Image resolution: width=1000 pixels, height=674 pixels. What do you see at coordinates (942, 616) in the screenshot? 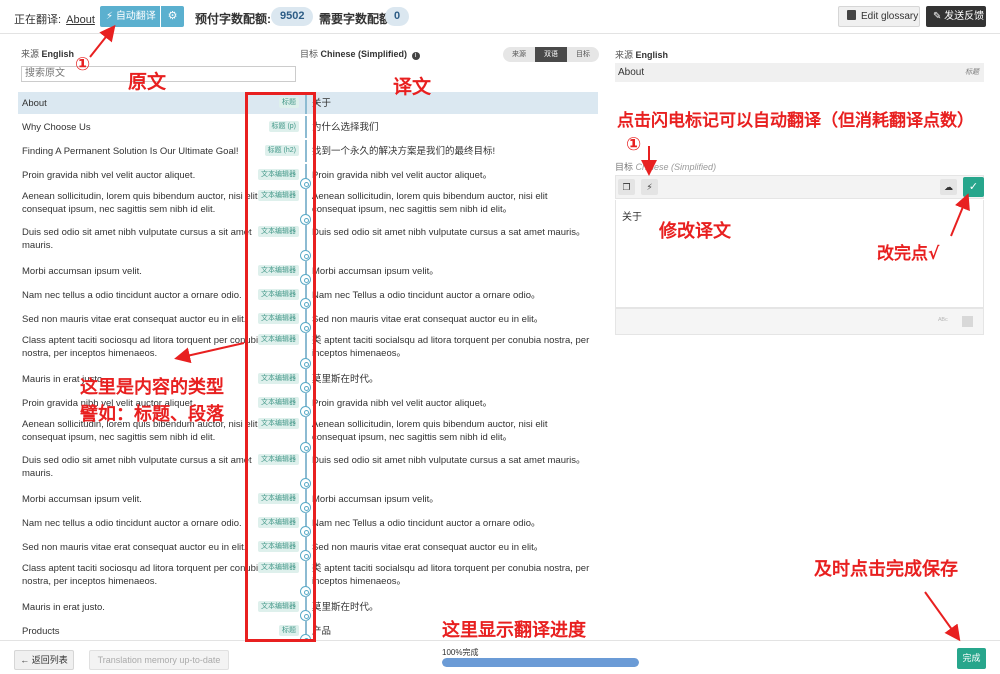
I see `arrow-done` at bounding box center [942, 616].